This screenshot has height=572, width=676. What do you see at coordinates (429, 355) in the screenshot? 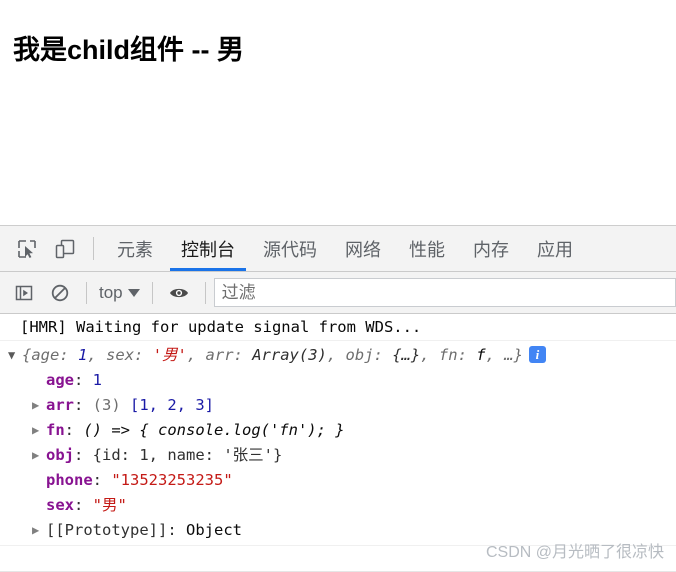
I see `summary-comma-3: ,` at bounding box center [429, 355].